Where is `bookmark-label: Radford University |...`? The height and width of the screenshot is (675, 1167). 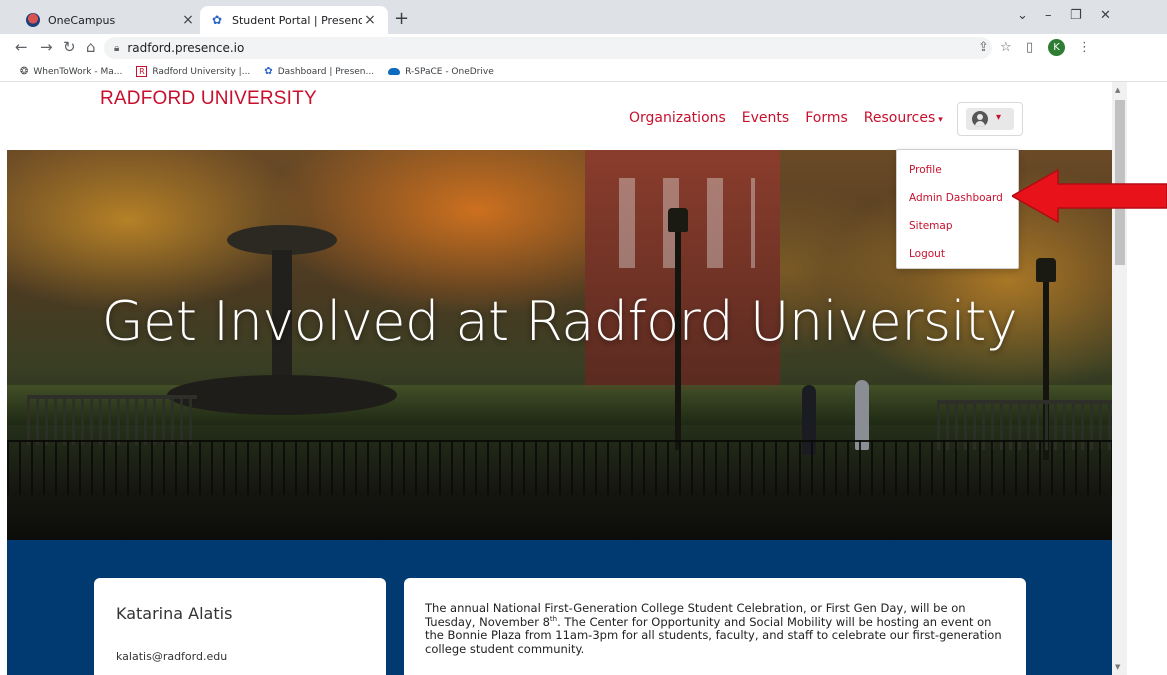 bookmark-label: Radford University |... is located at coordinates (201, 71).